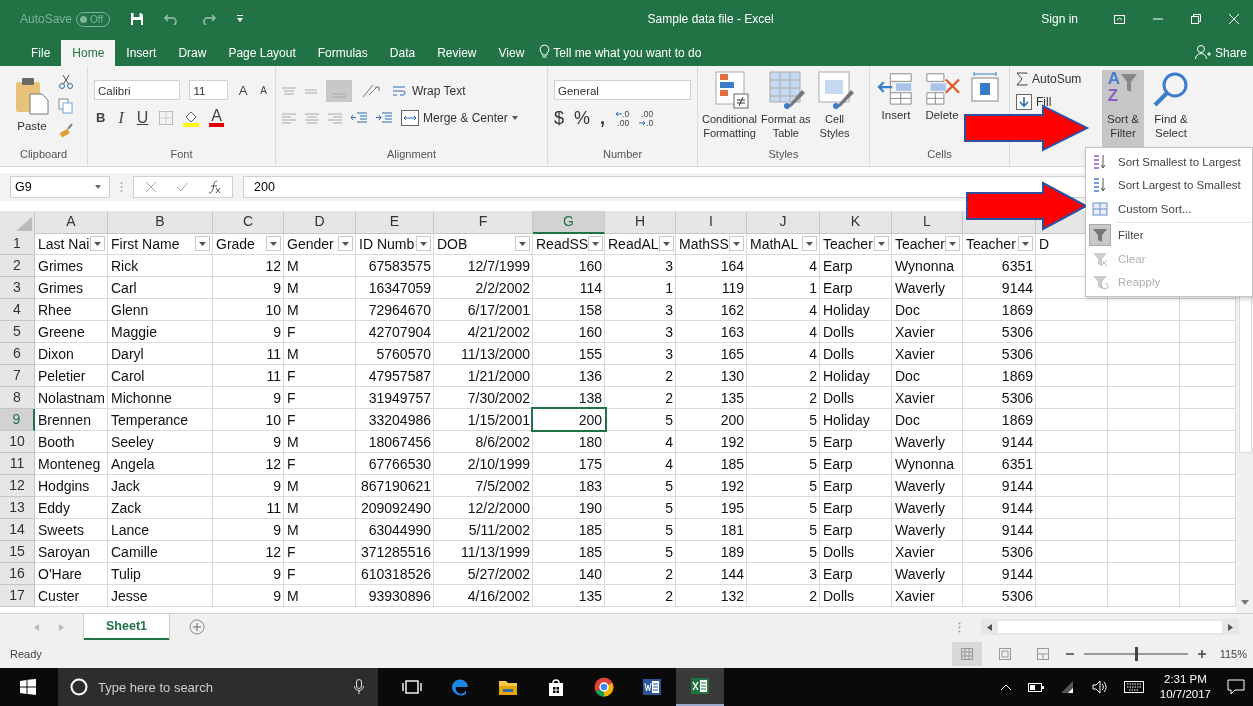 The width and height of the screenshot is (1253, 706). Describe the element at coordinates (17, 266) in the screenshot. I see `row-header: 2` at that location.